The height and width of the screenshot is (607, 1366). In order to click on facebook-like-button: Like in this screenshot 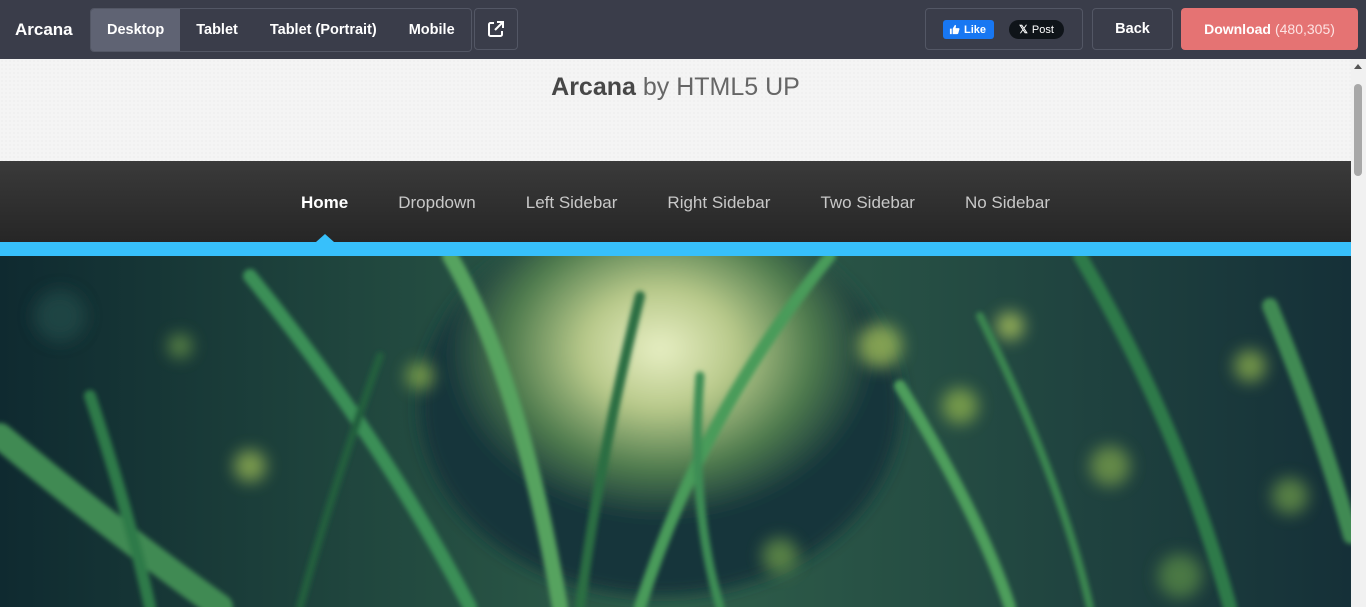, I will do `click(969, 29)`.